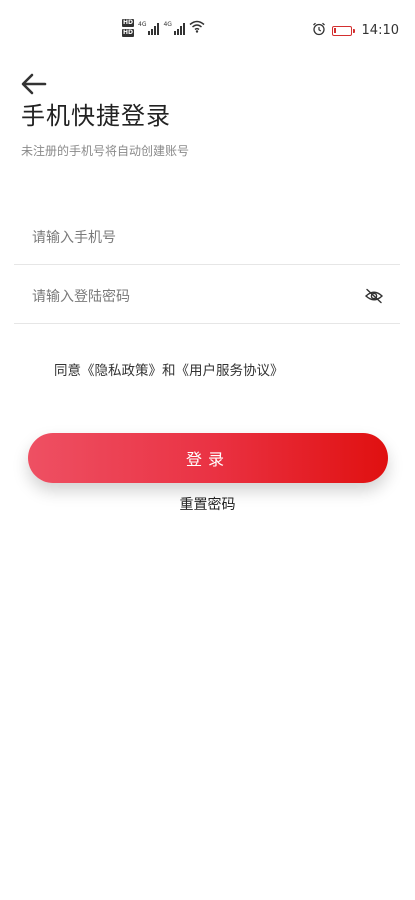  What do you see at coordinates (319, 30) in the screenshot?
I see `alarm-icon` at bounding box center [319, 30].